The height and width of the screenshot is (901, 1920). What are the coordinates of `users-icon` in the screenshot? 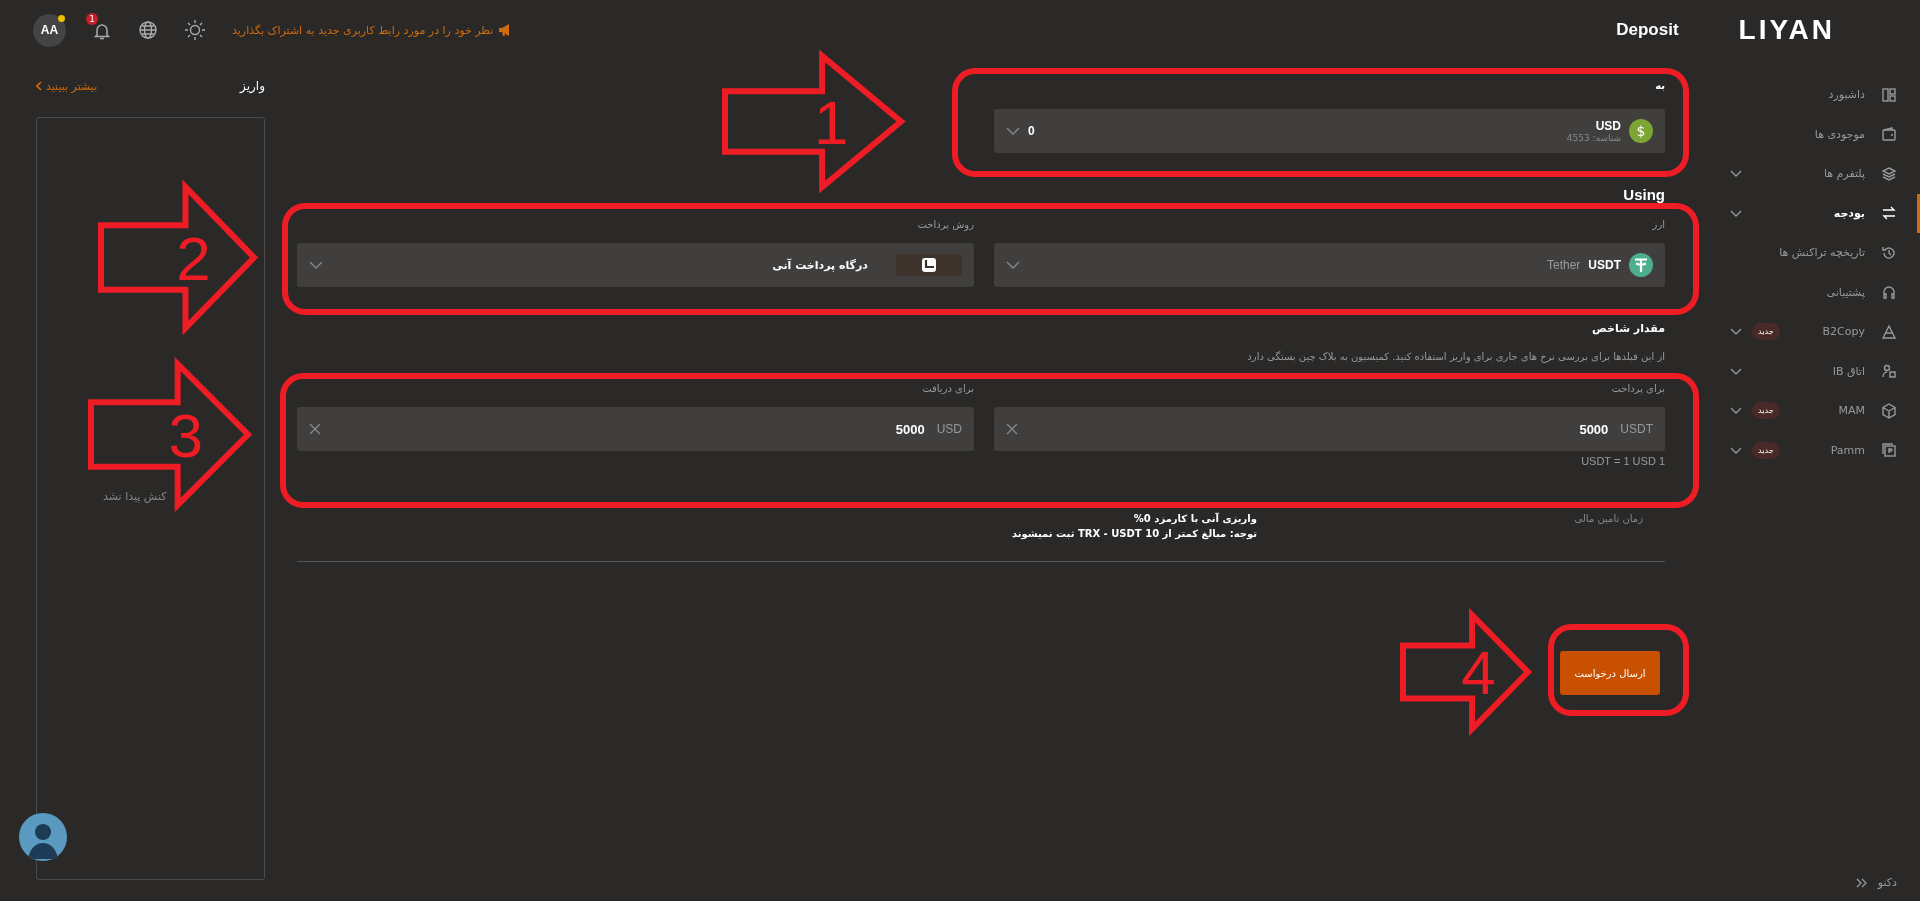 It's located at (1889, 371).